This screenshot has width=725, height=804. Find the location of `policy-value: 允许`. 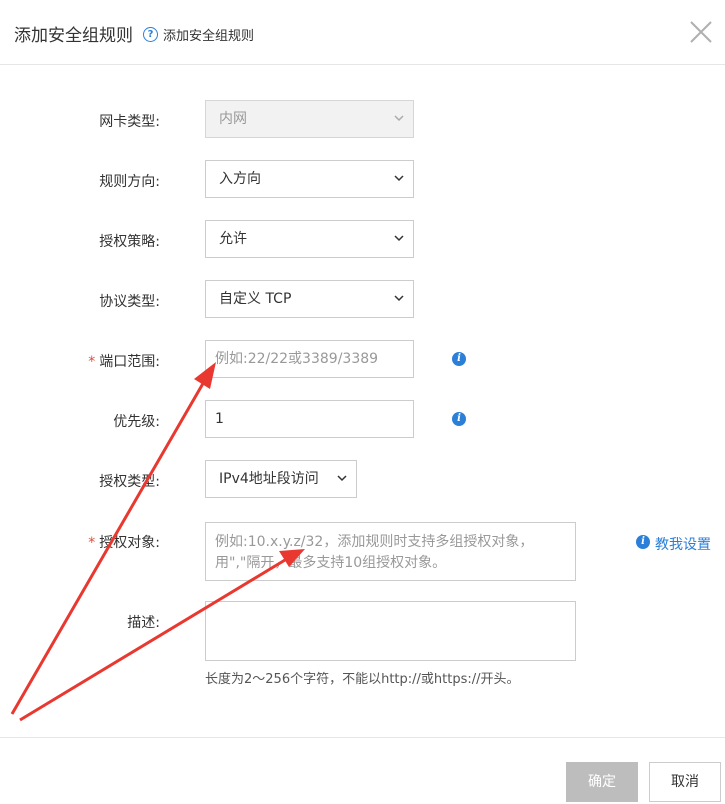

policy-value: 允许 is located at coordinates (233, 239).